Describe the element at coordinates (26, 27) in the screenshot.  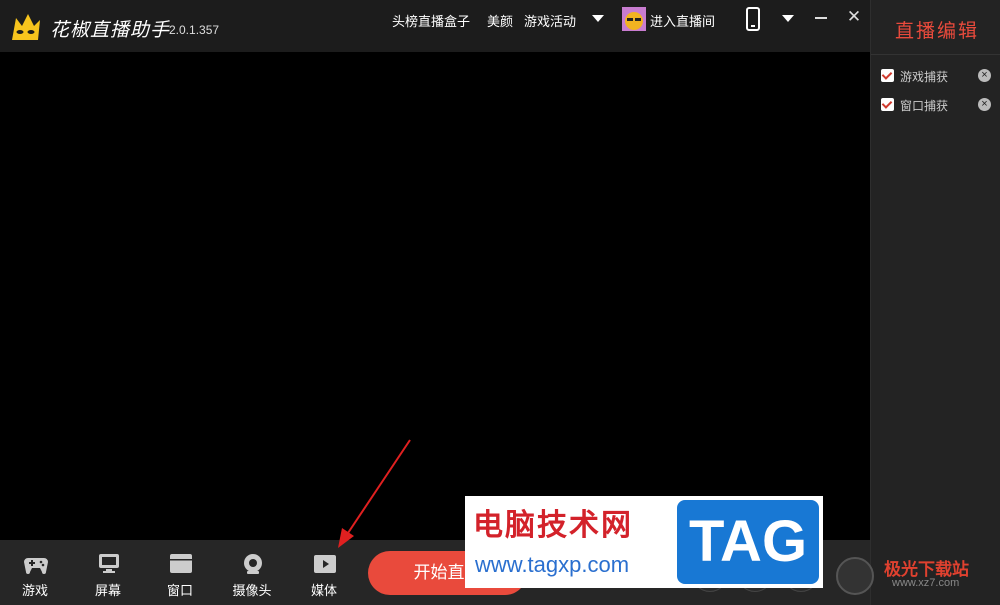
I see `app-logo-icon` at that location.